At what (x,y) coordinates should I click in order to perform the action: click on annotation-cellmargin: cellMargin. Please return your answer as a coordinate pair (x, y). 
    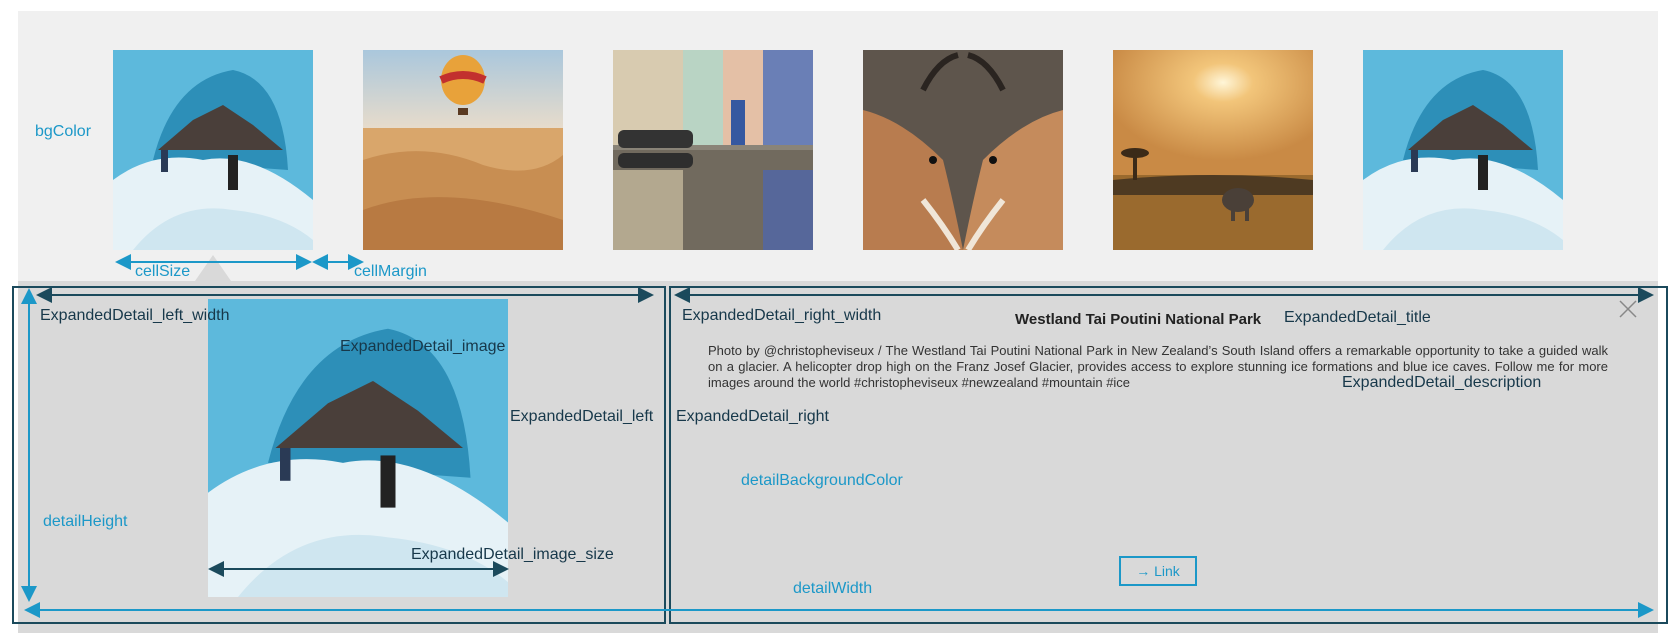
    Looking at the image, I should click on (390, 271).